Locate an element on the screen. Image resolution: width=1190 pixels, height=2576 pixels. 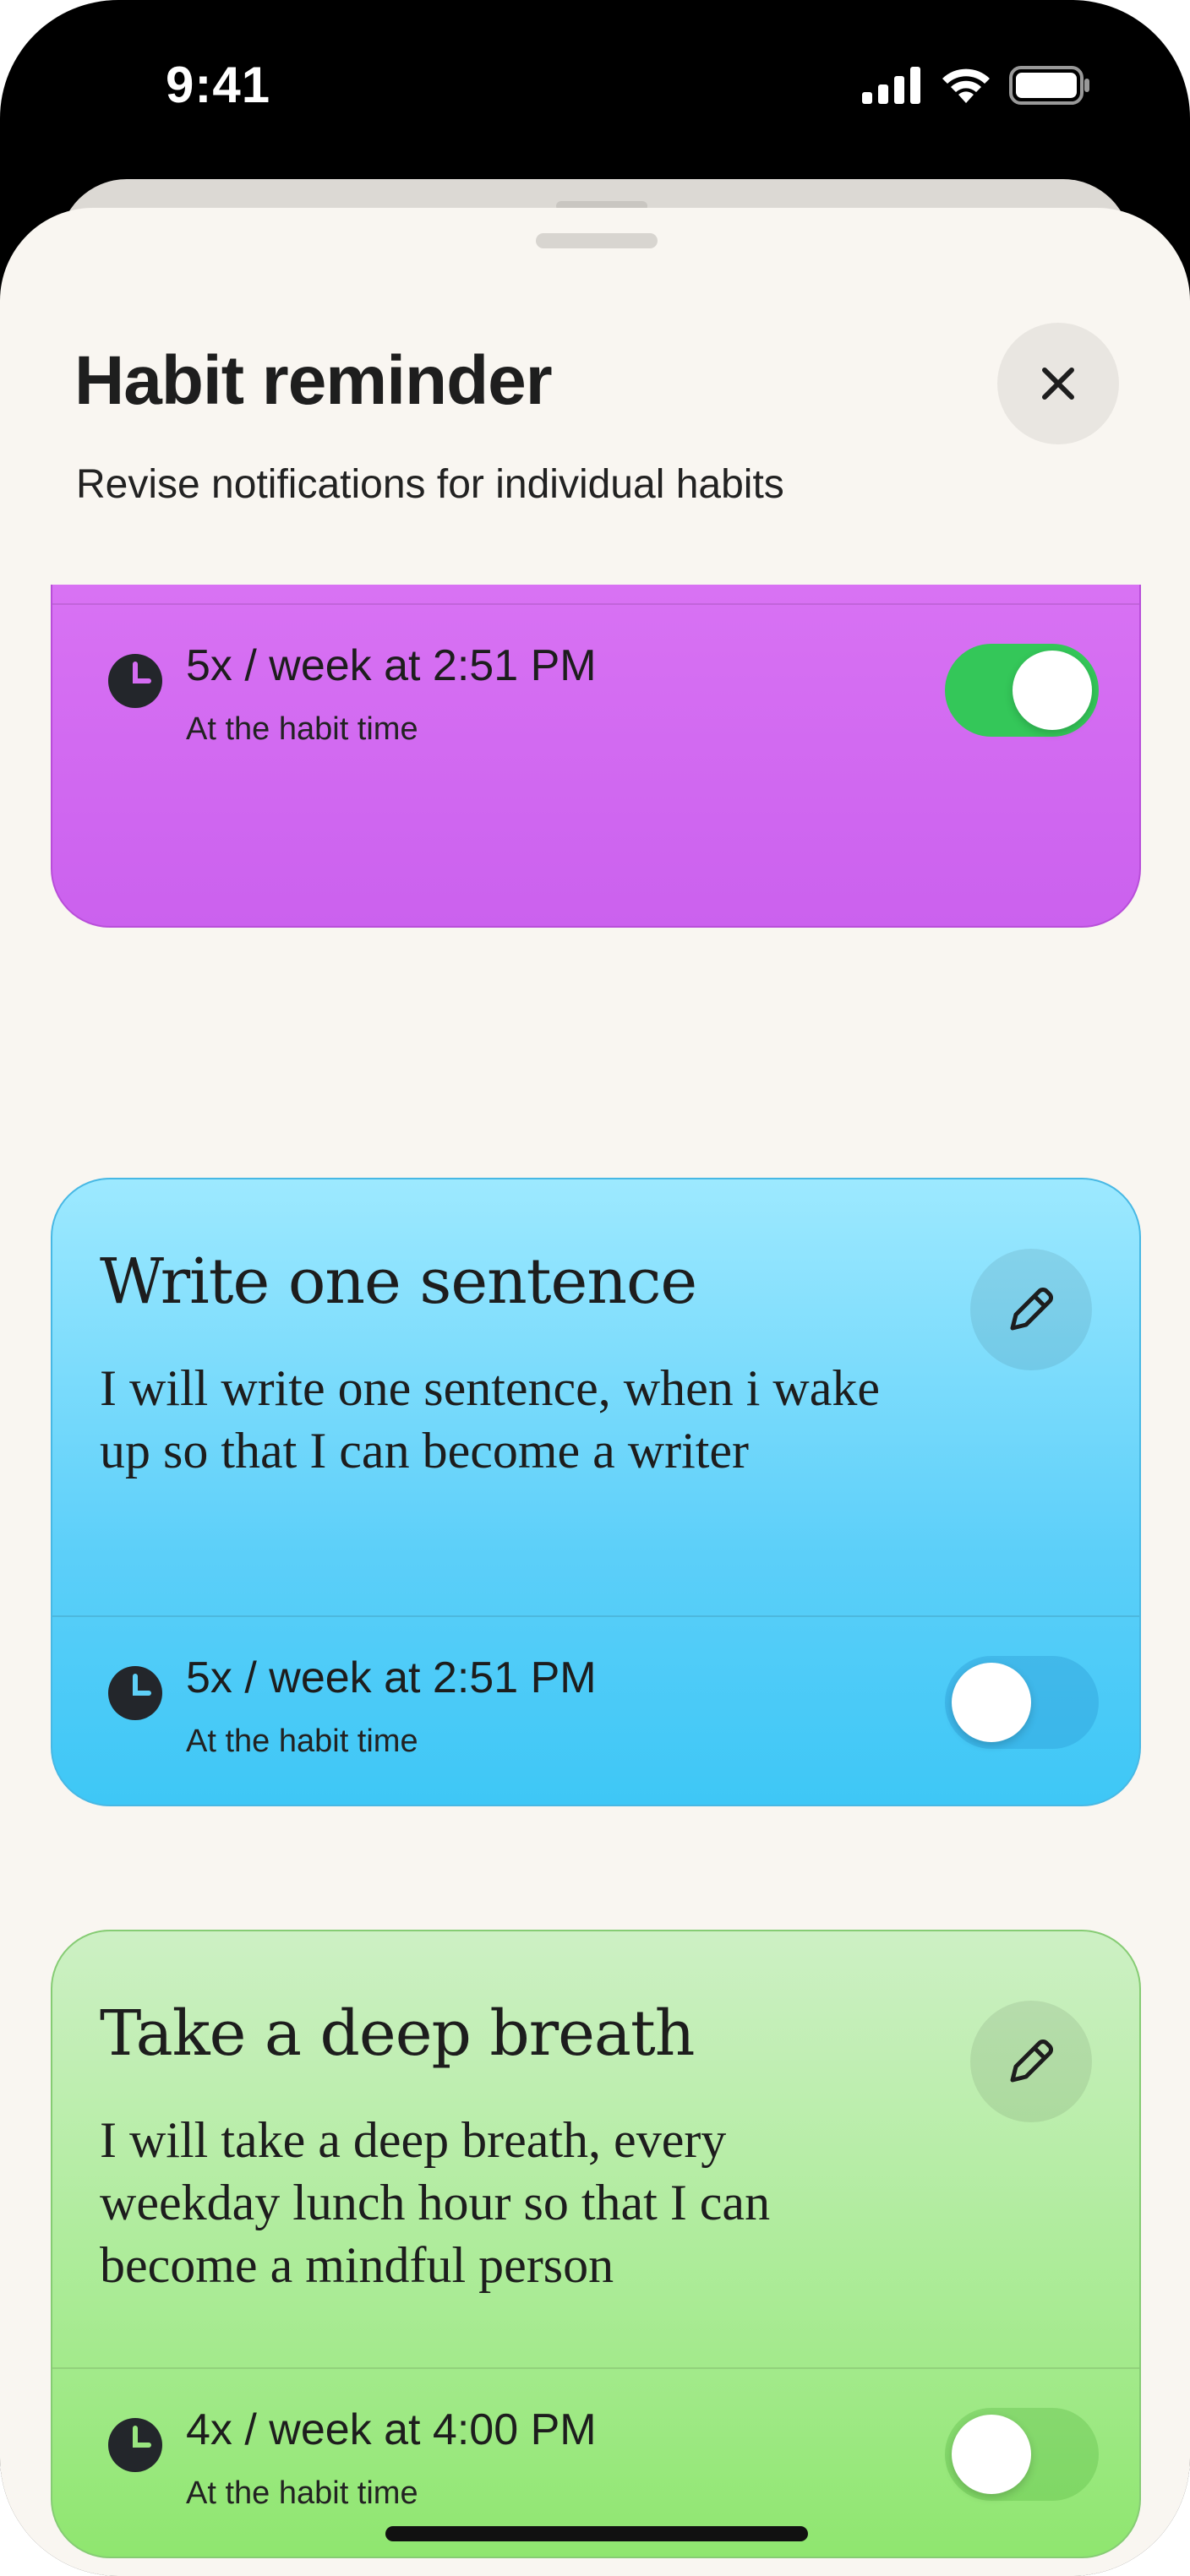
close-icon is located at coordinates (1058, 384).